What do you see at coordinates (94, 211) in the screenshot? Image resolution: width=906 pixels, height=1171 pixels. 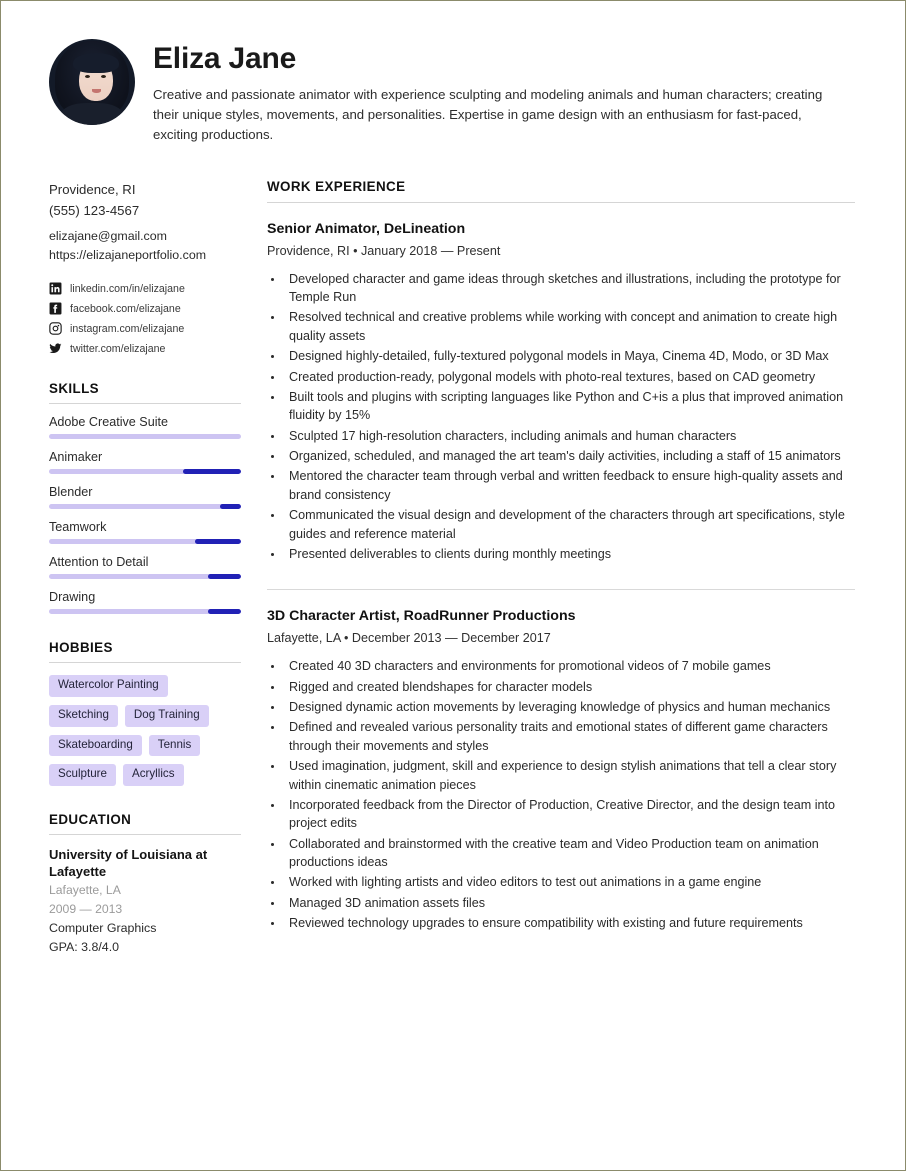 I see `contact-phone: (555) 123-4567` at bounding box center [94, 211].